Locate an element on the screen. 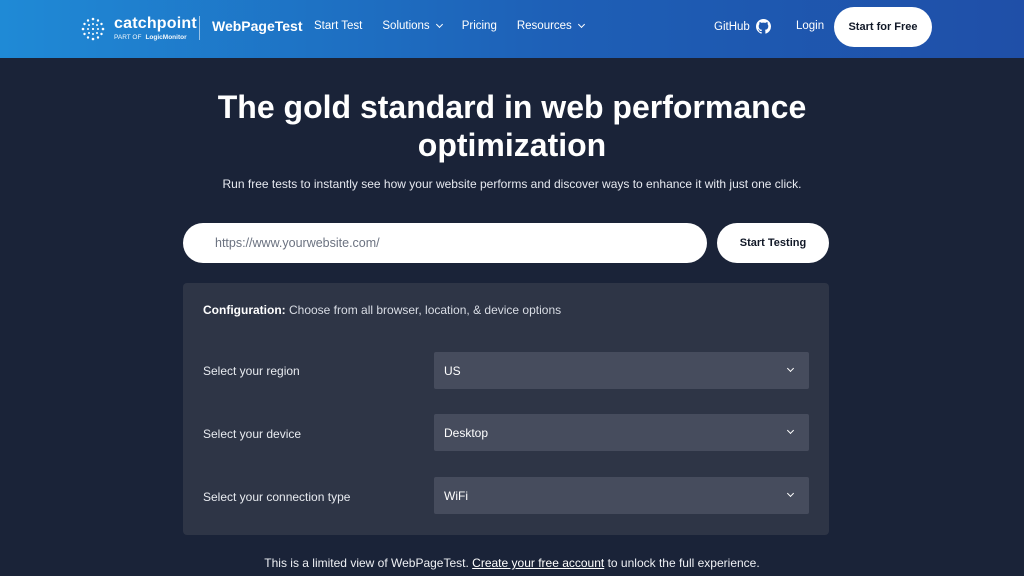  github-label: GitHub is located at coordinates (732, 26).